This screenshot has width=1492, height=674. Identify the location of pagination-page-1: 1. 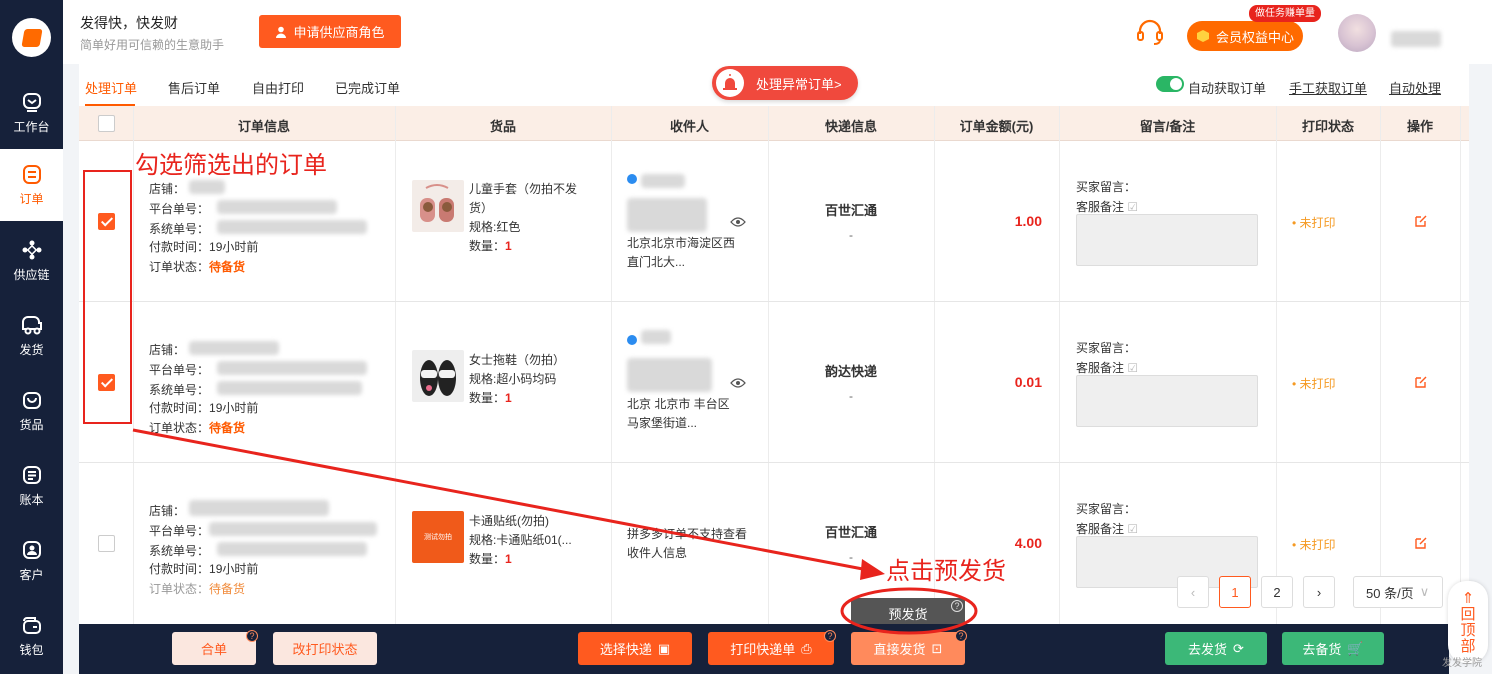
(1235, 592).